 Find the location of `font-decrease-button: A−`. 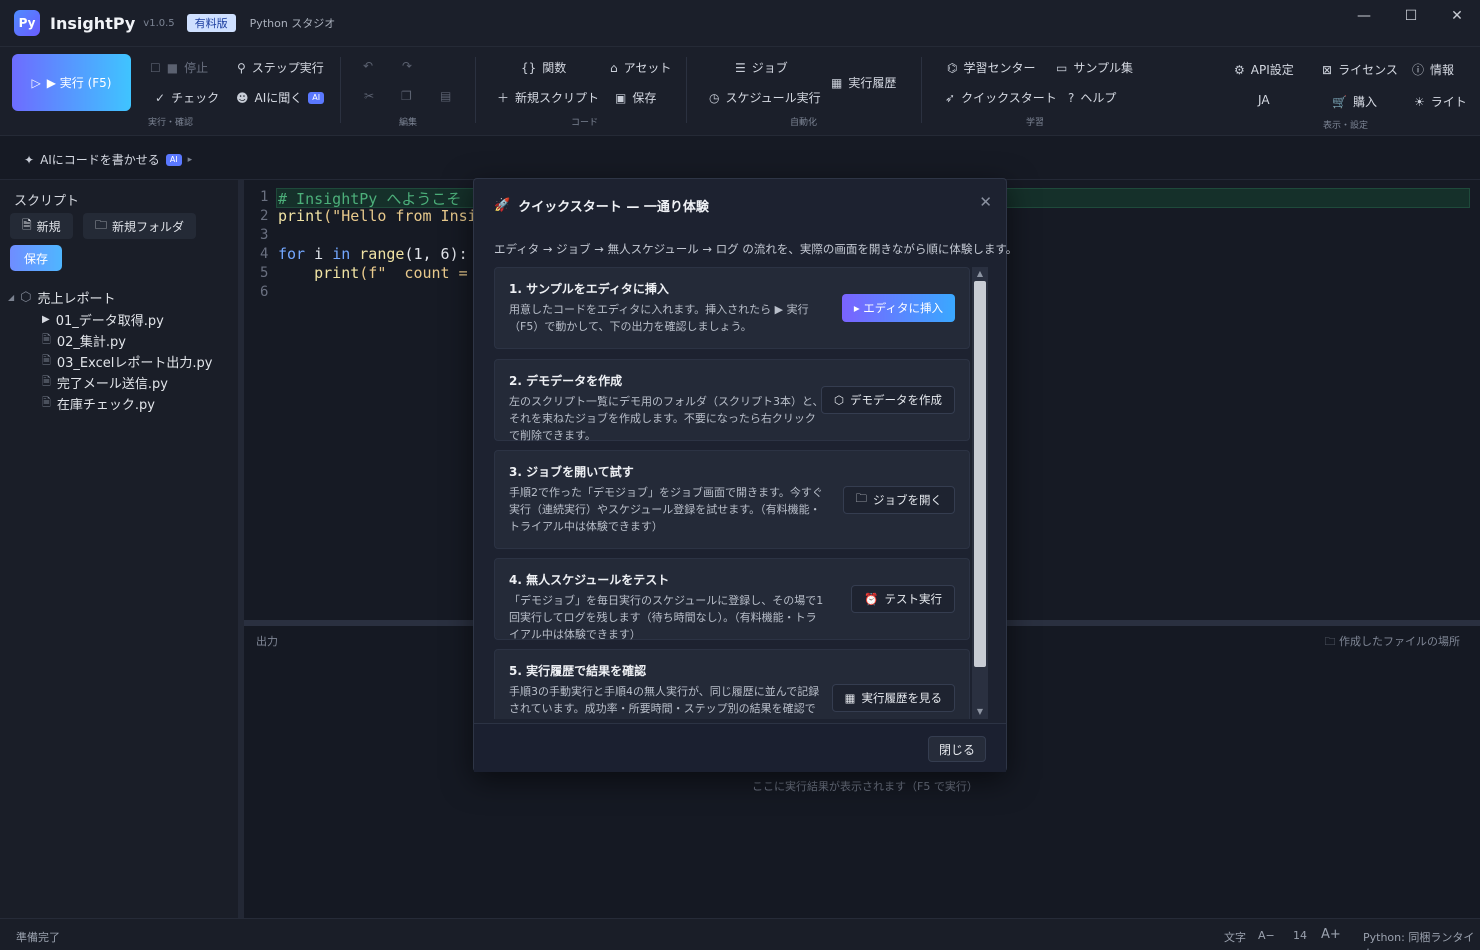

font-decrease-button: A− is located at coordinates (1266, 935).